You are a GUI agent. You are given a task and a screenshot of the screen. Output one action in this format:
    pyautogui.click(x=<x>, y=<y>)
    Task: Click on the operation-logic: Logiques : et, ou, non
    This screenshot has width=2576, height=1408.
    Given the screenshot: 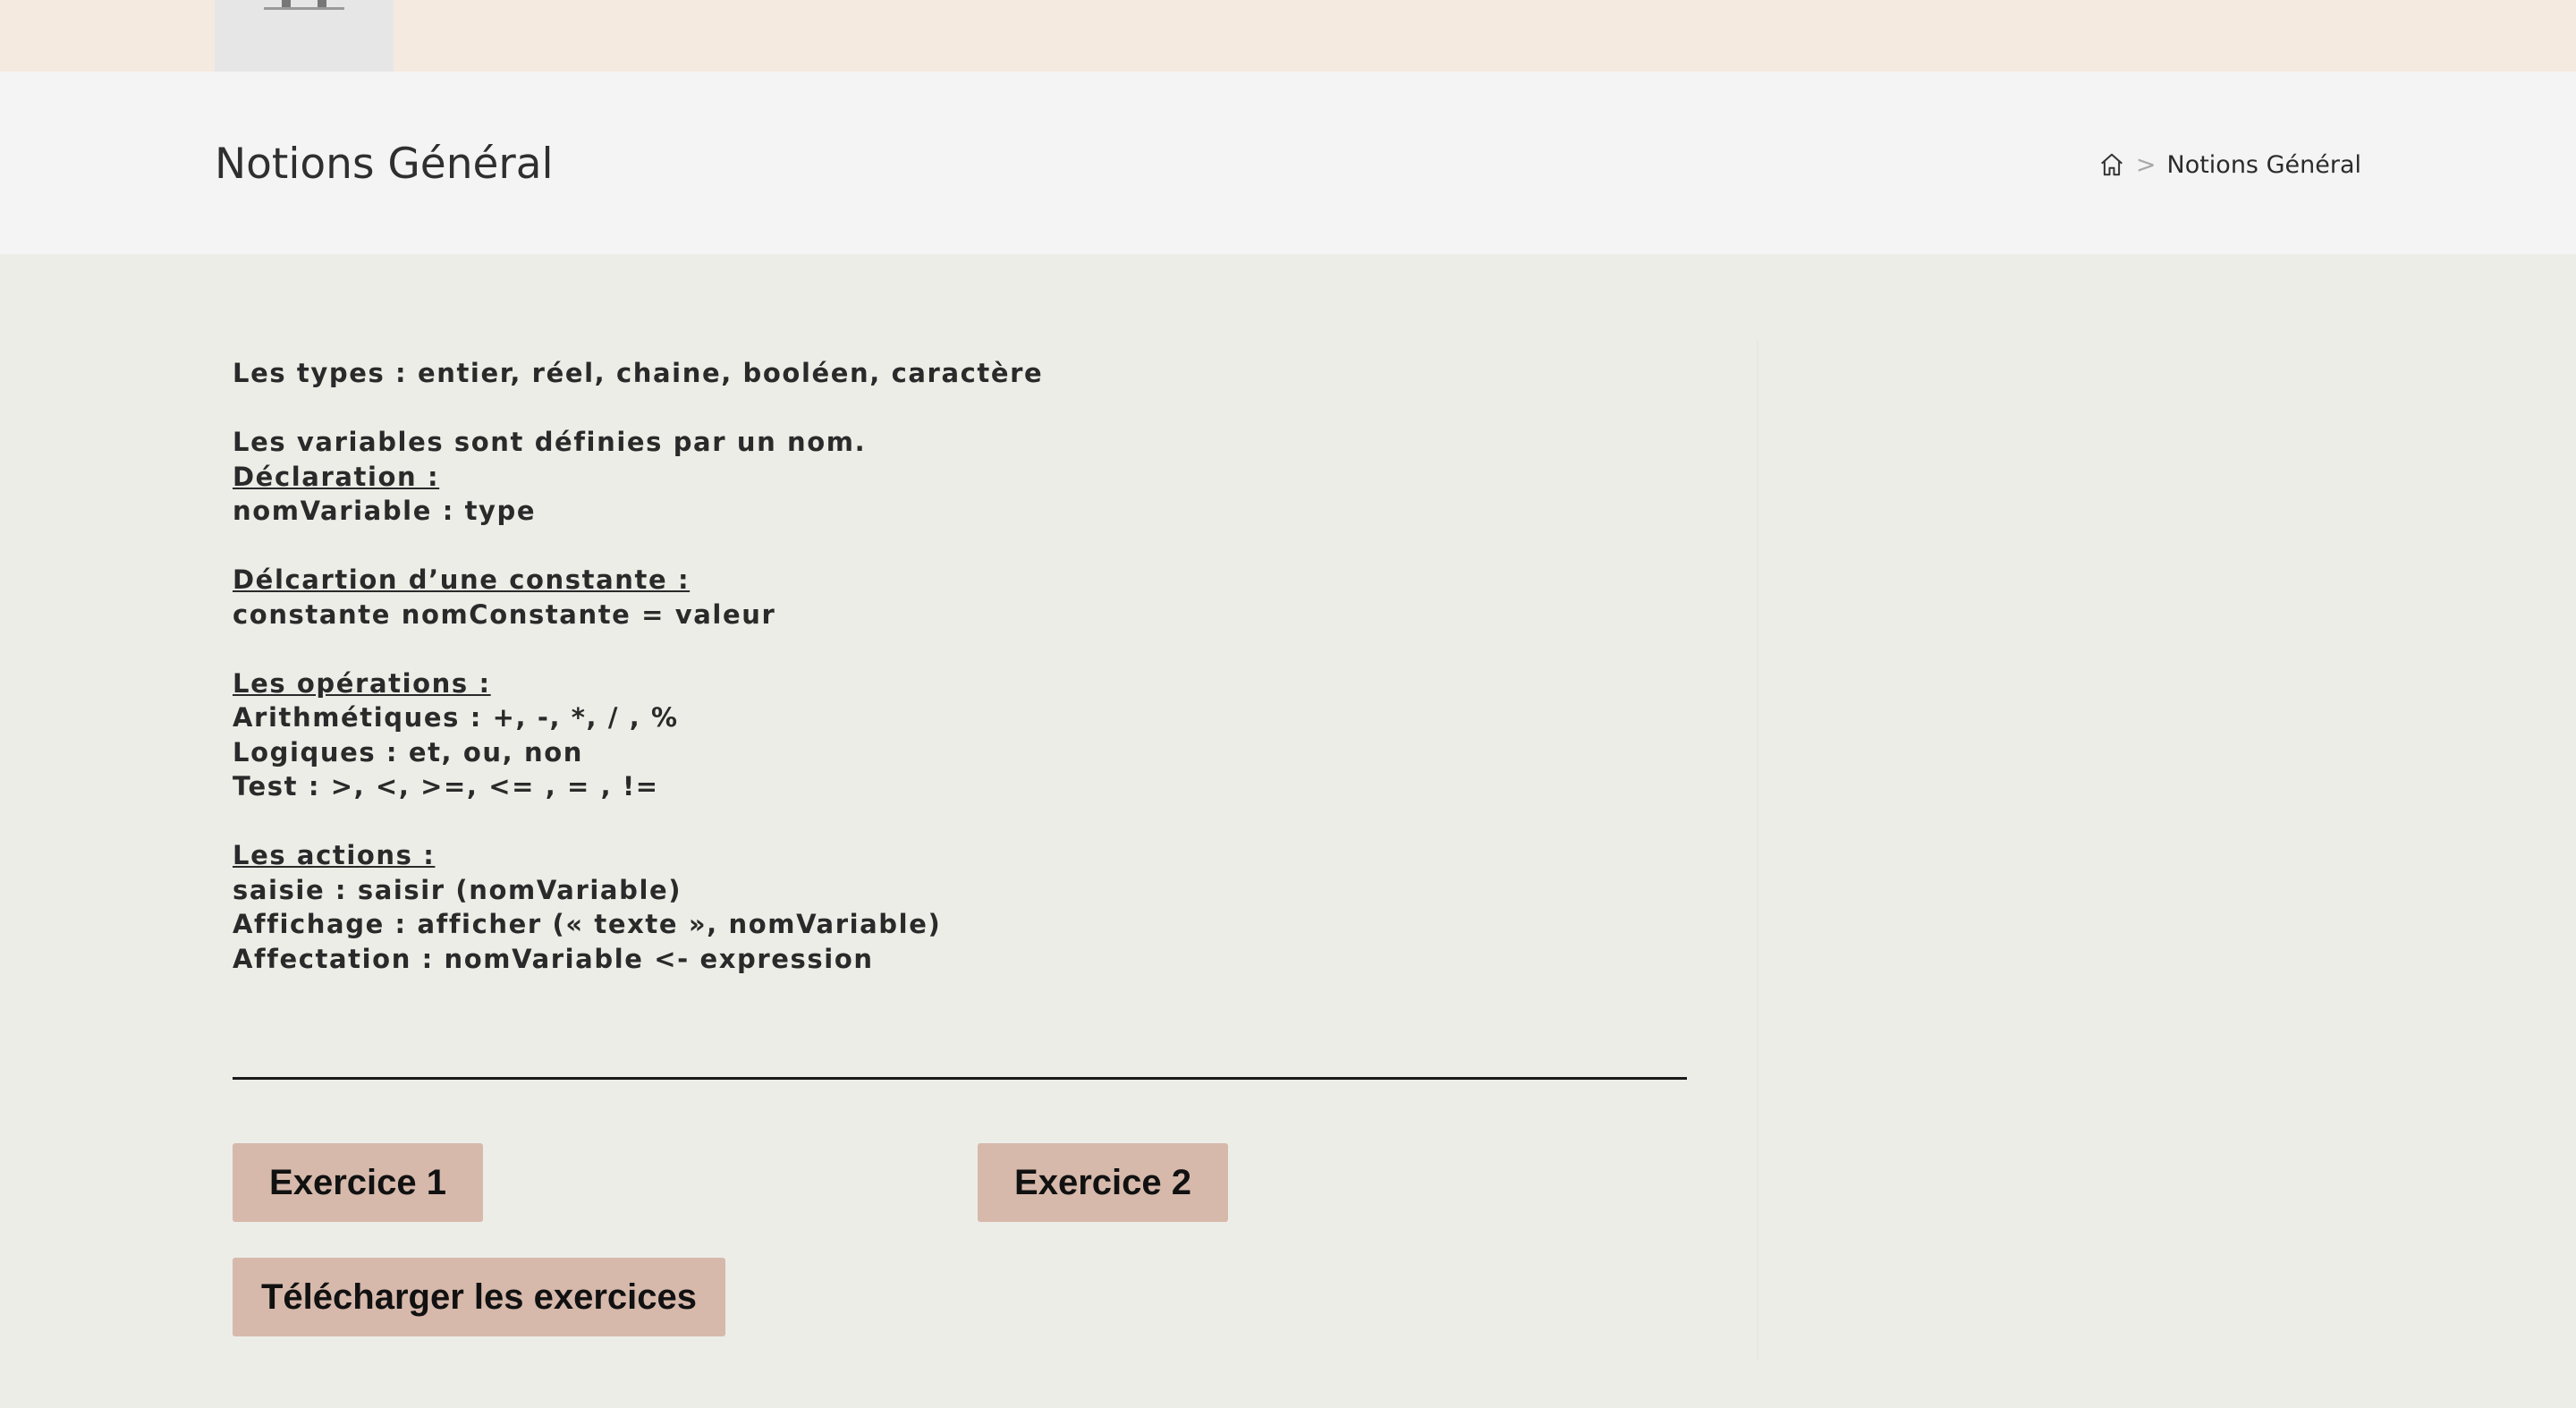 What is the action you would take?
    pyautogui.click(x=408, y=752)
    